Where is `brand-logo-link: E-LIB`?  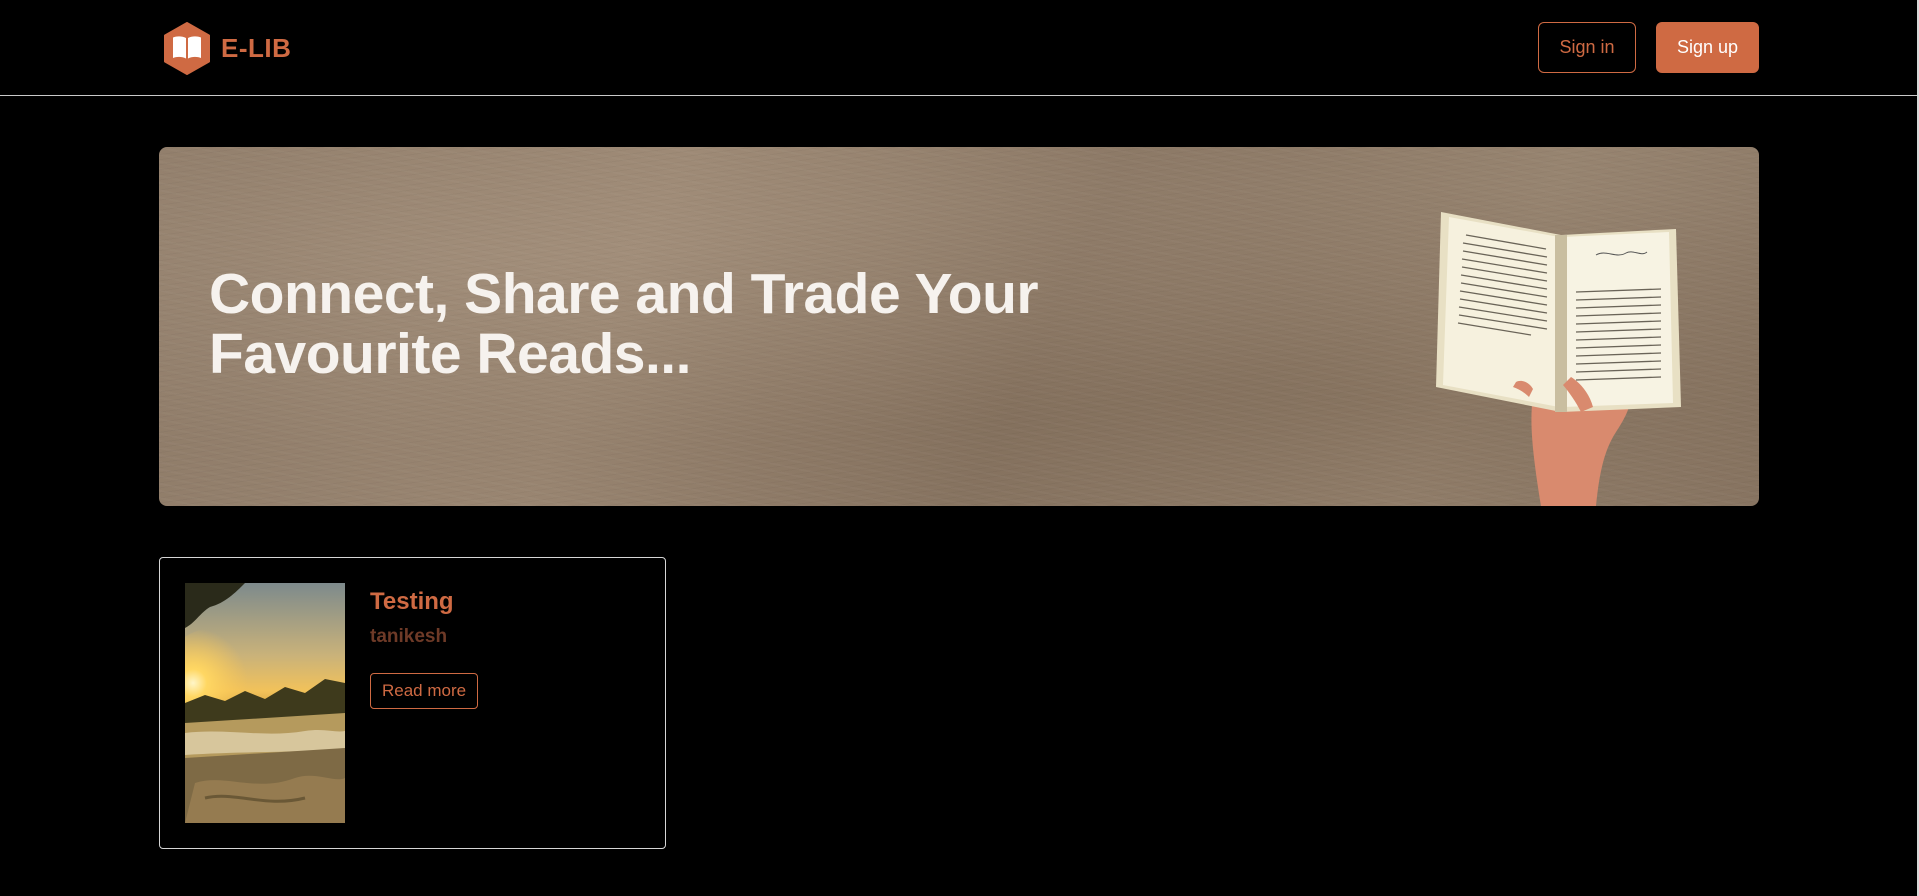 brand-logo-link: E-LIB is located at coordinates (226, 48).